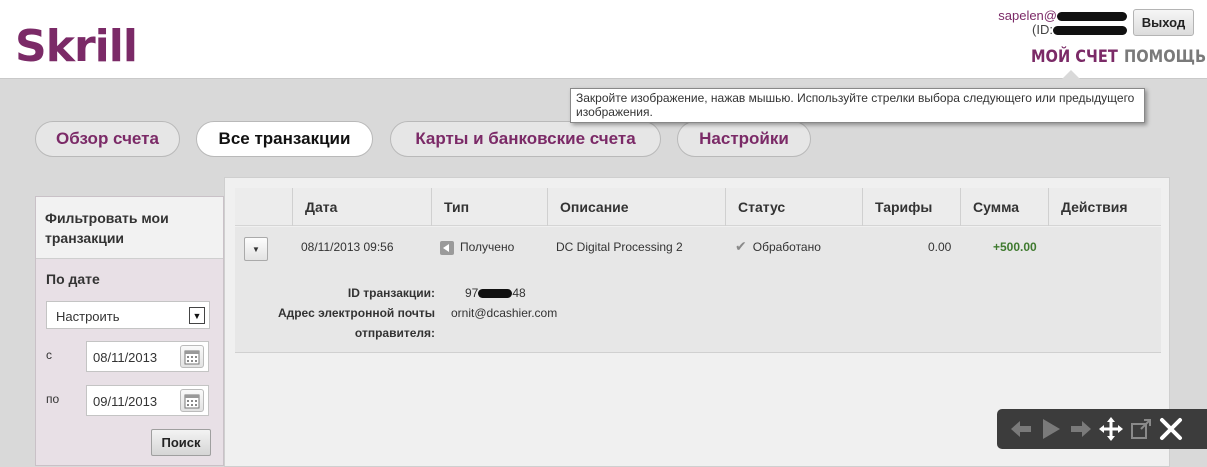 The width and height of the screenshot is (1207, 467). Describe the element at coordinates (391, 293) in the screenshot. I see `transaction-id-label: ID транзакции:` at that location.